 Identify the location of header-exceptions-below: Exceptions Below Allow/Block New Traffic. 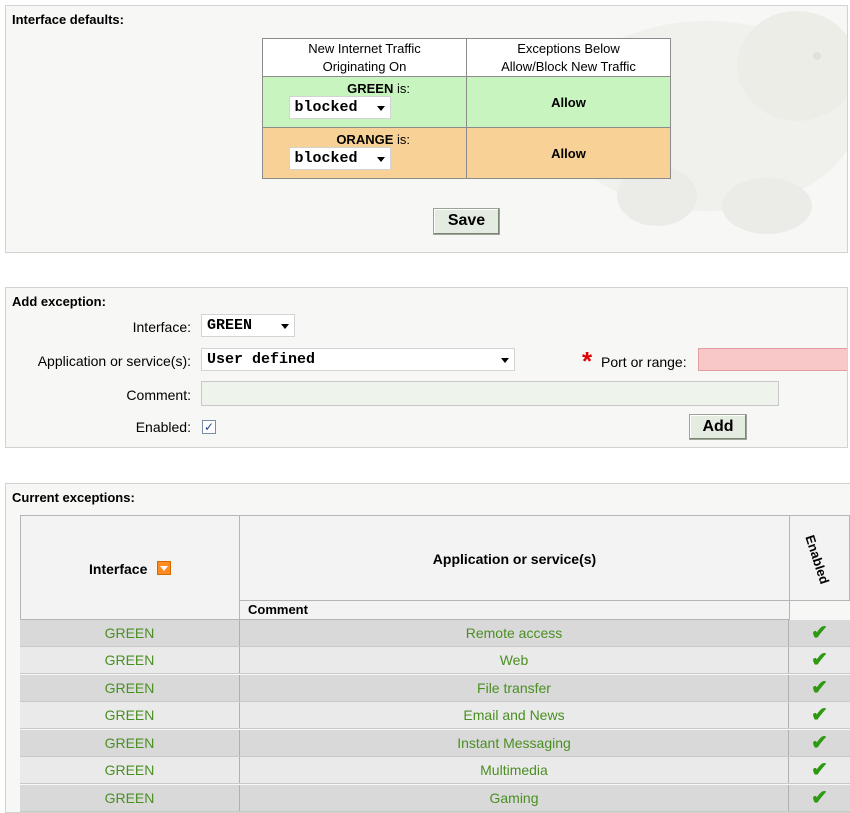
(568, 57).